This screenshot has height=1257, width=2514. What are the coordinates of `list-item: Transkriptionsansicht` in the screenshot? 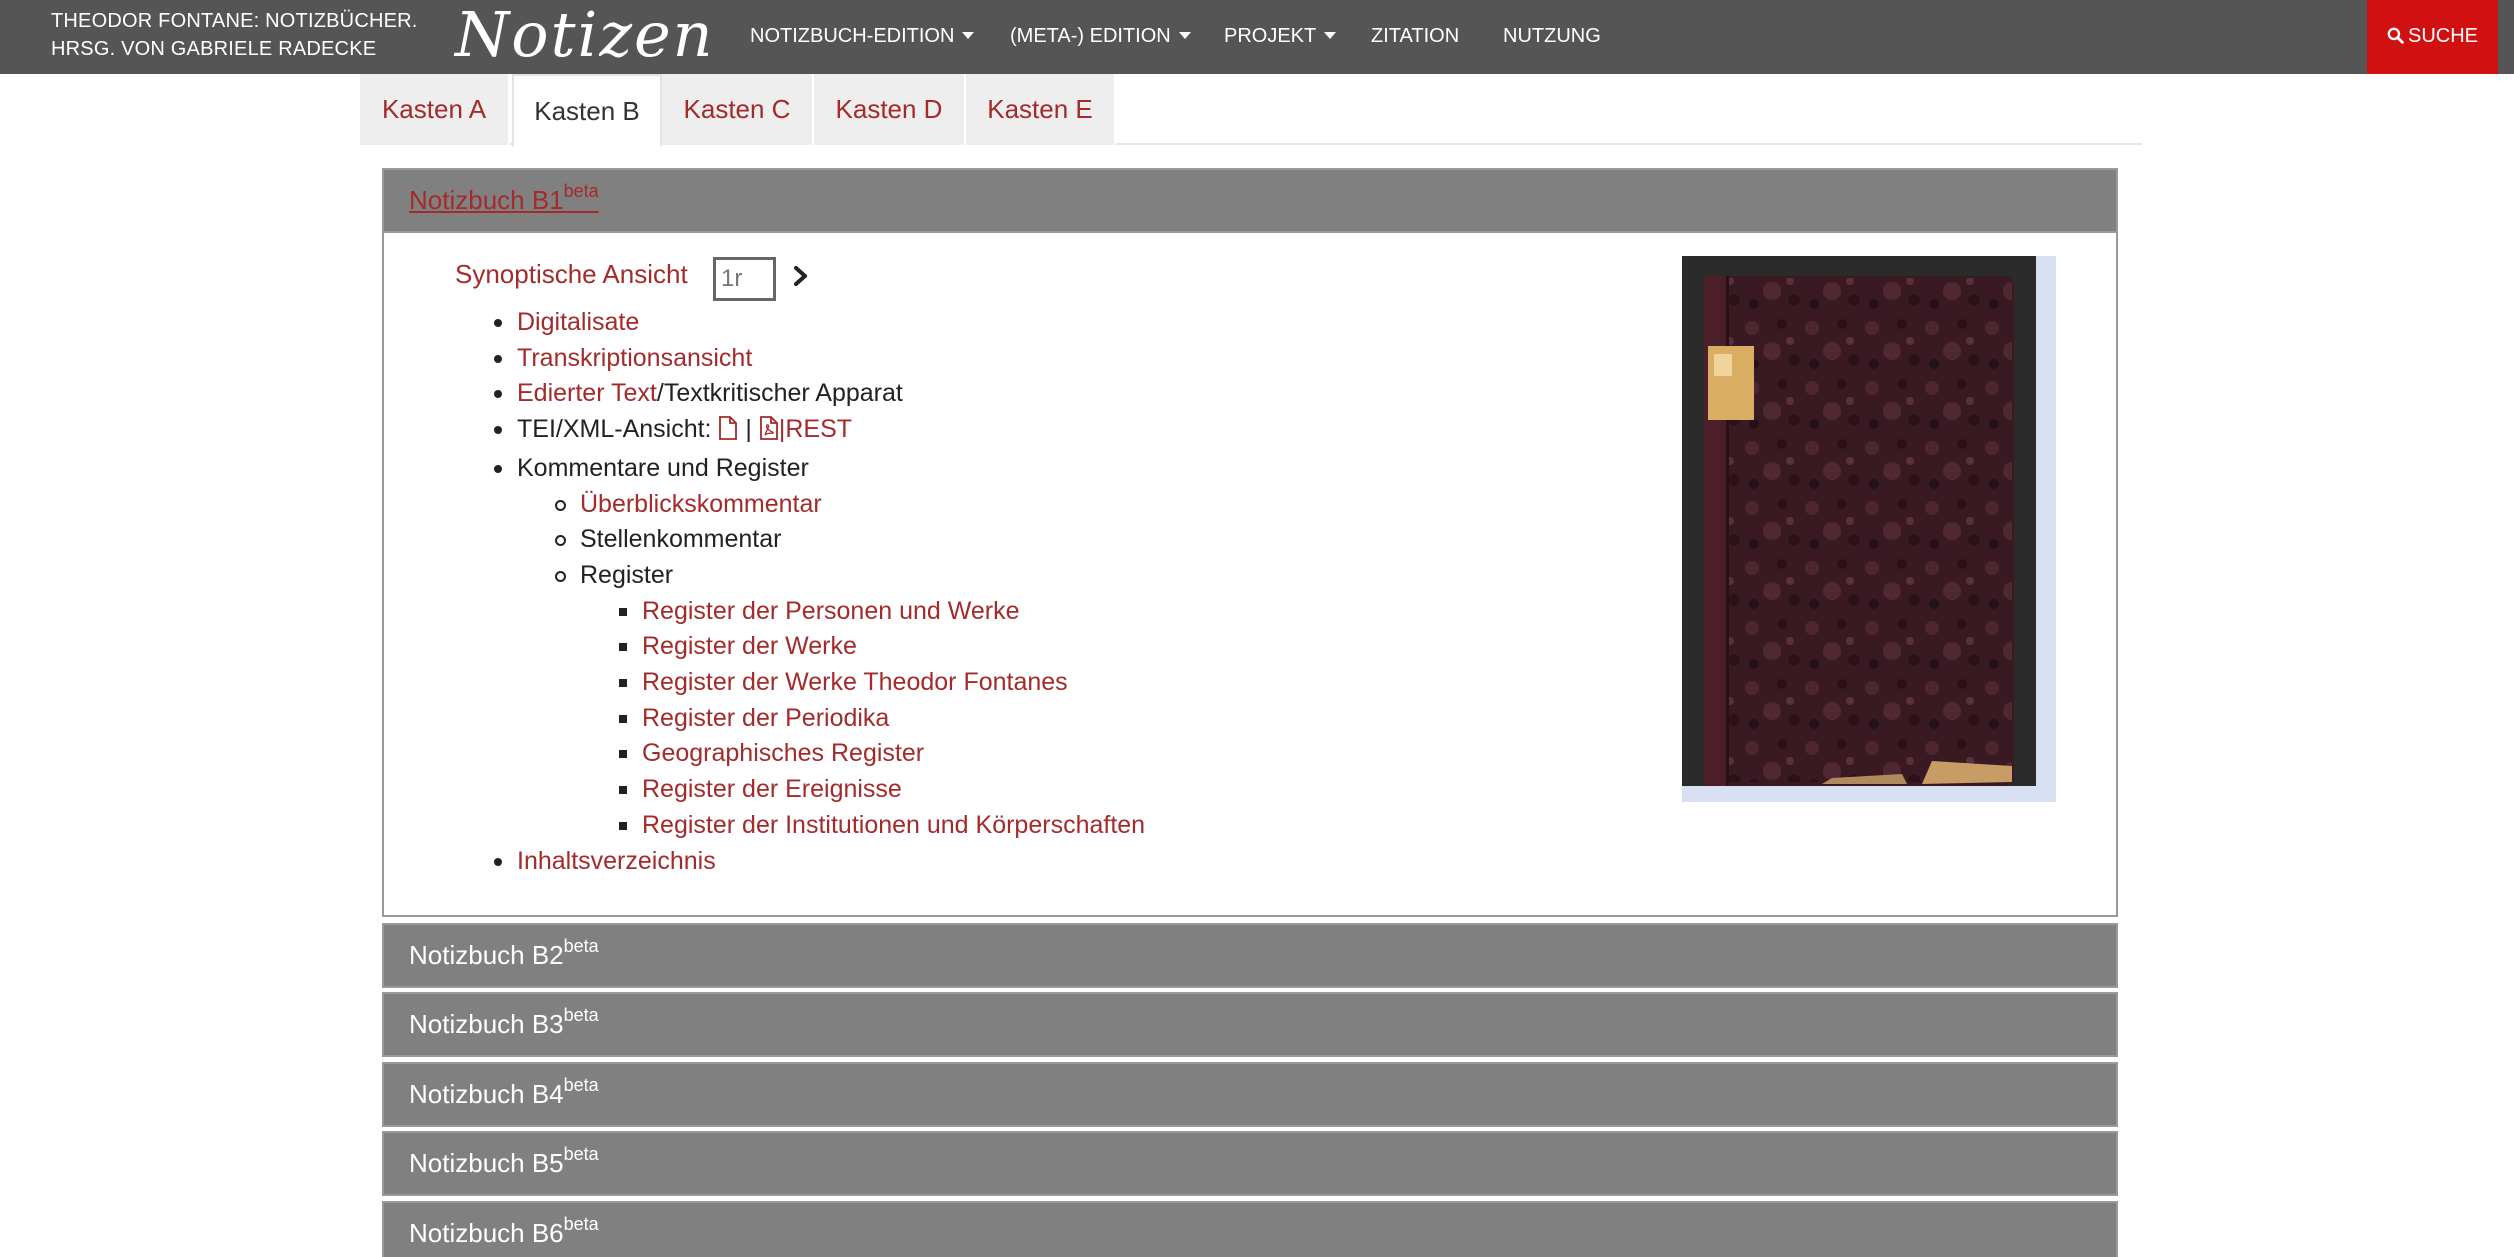 It's located at (819, 359).